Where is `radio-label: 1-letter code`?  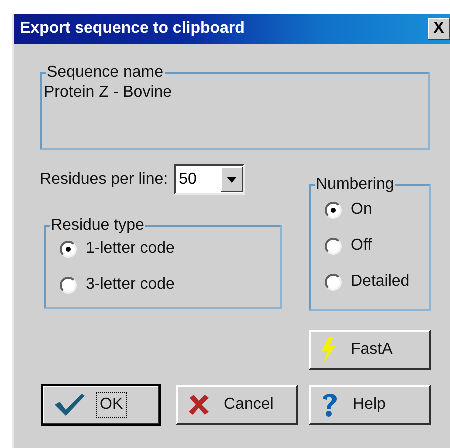 radio-label: 1-letter code is located at coordinates (130, 249).